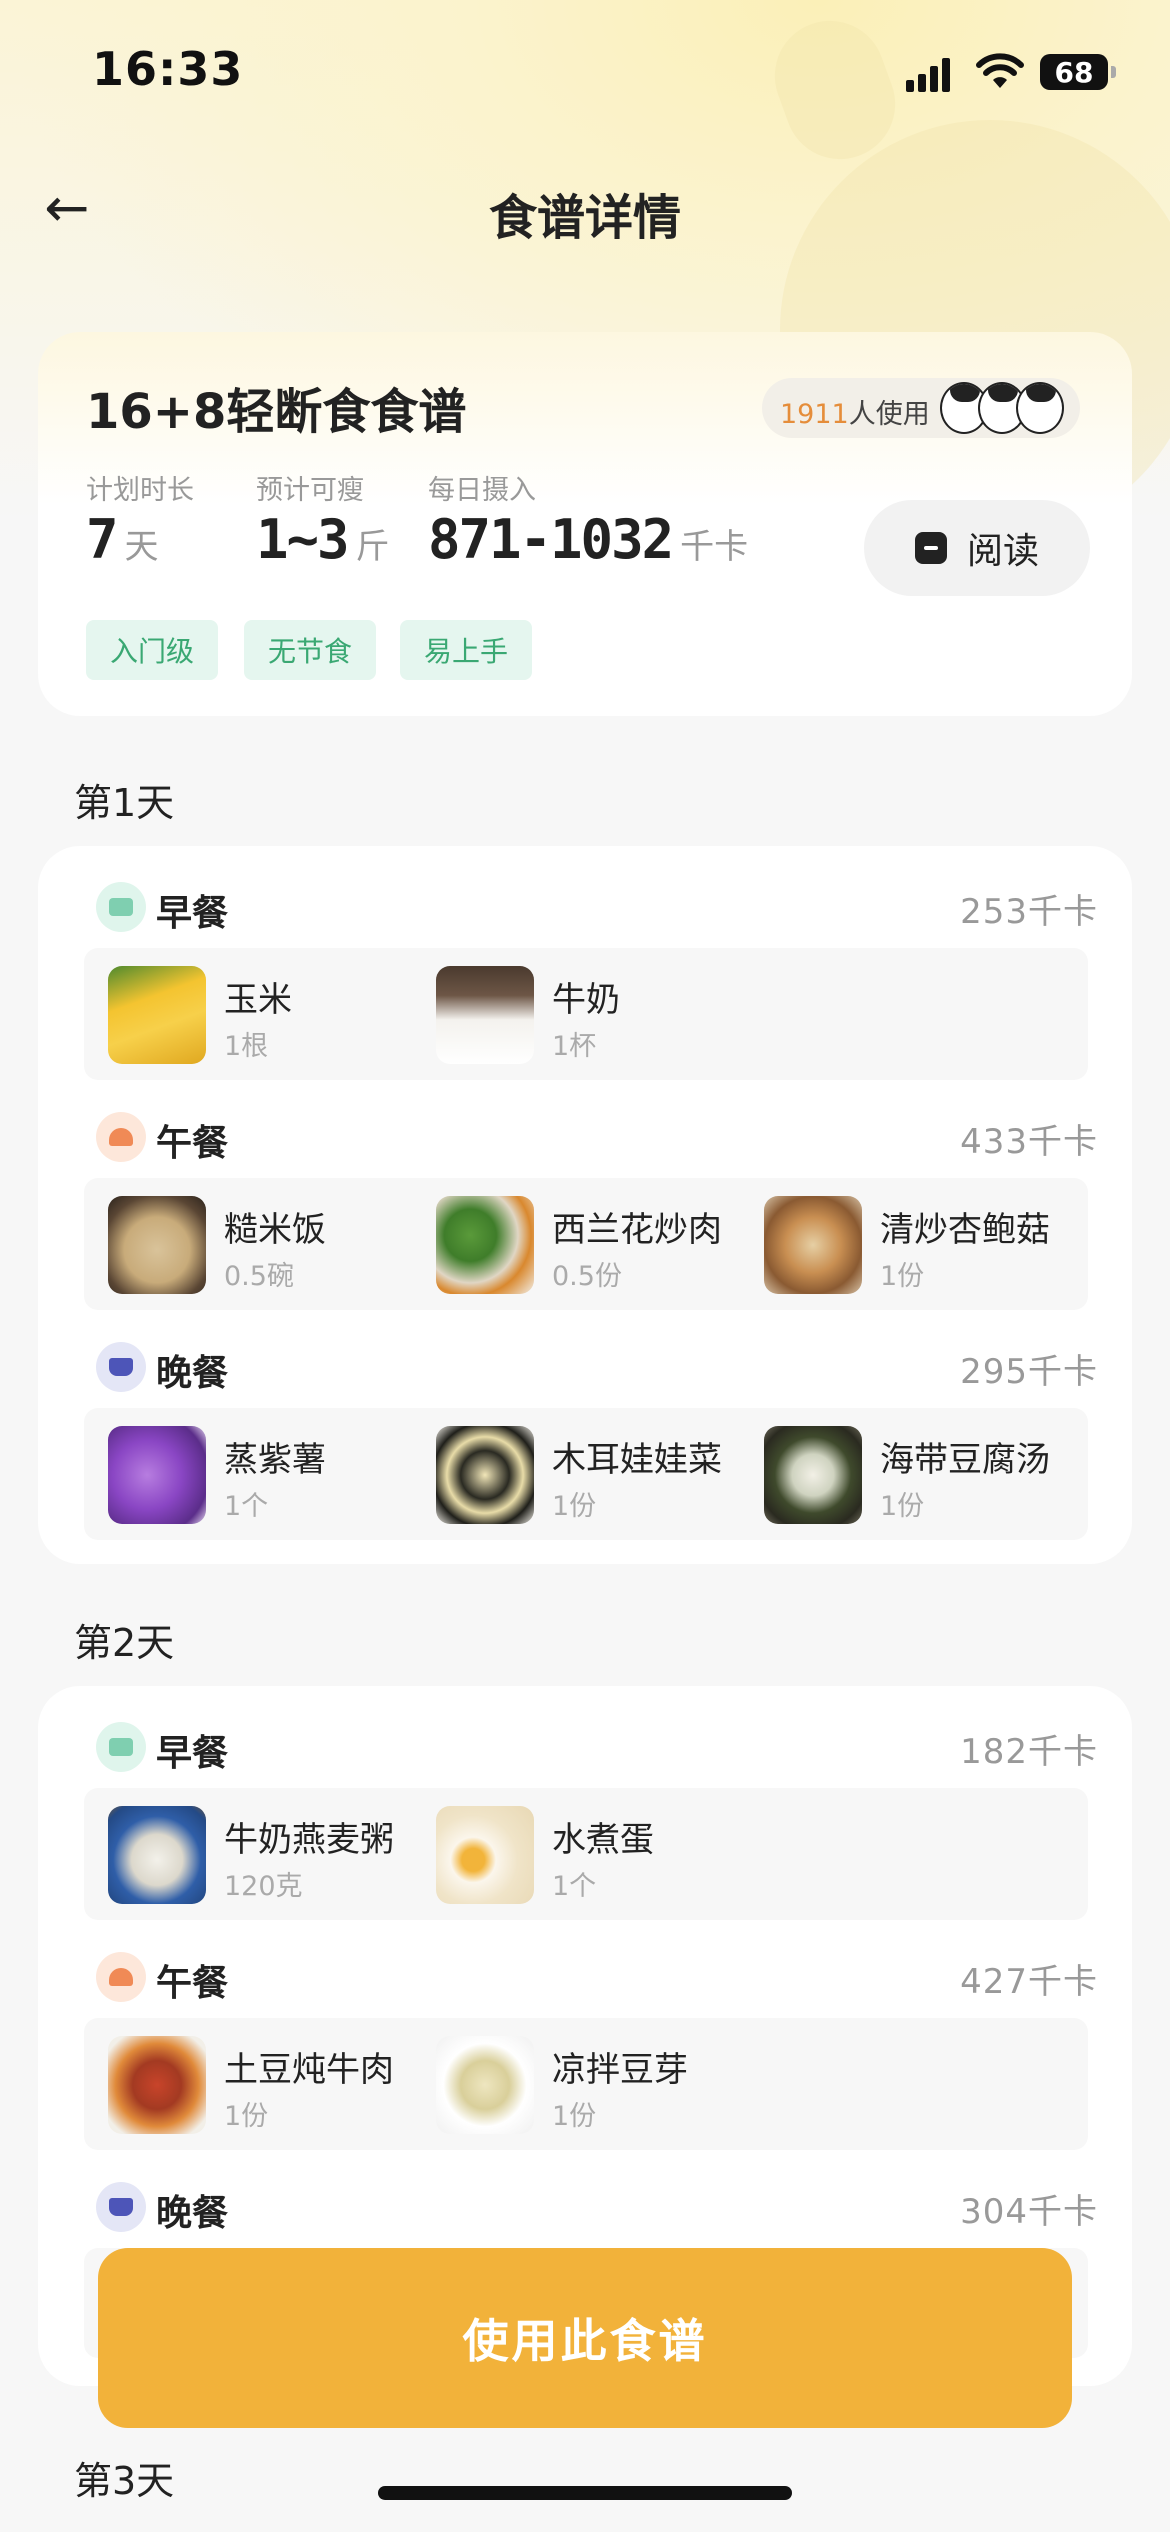 This screenshot has height=2532, width=1170. Describe the element at coordinates (591, 2204) in the screenshot. I see `meal-header-dinner: 晚餐 304千卡` at that location.